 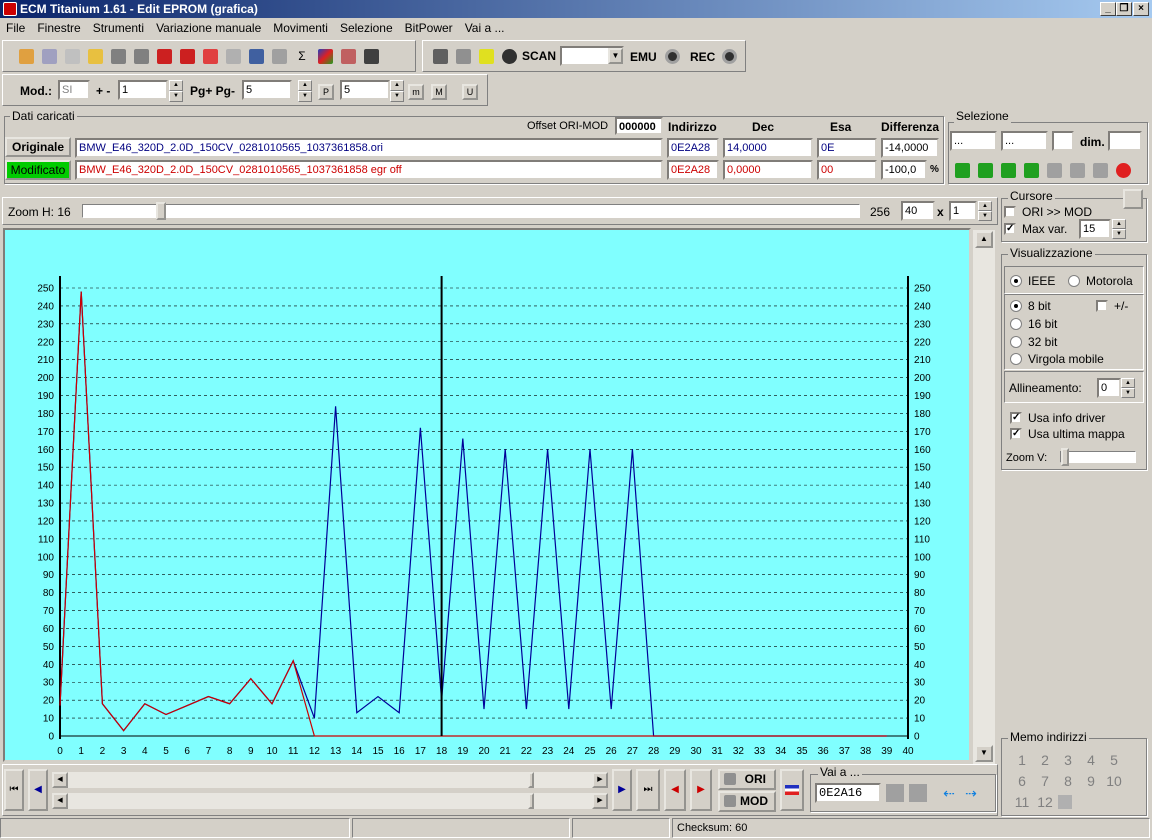 What do you see at coordinates (118, 56) in the screenshot?
I see `save-icon` at bounding box center [118, 56].